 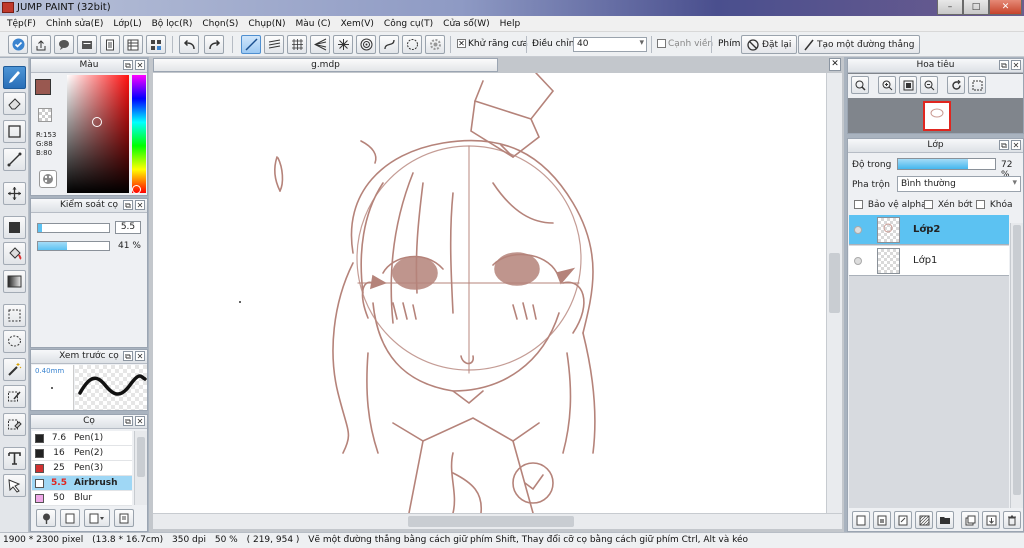 I want to click on perspective-ruler-button, so click(x=320, y=44).